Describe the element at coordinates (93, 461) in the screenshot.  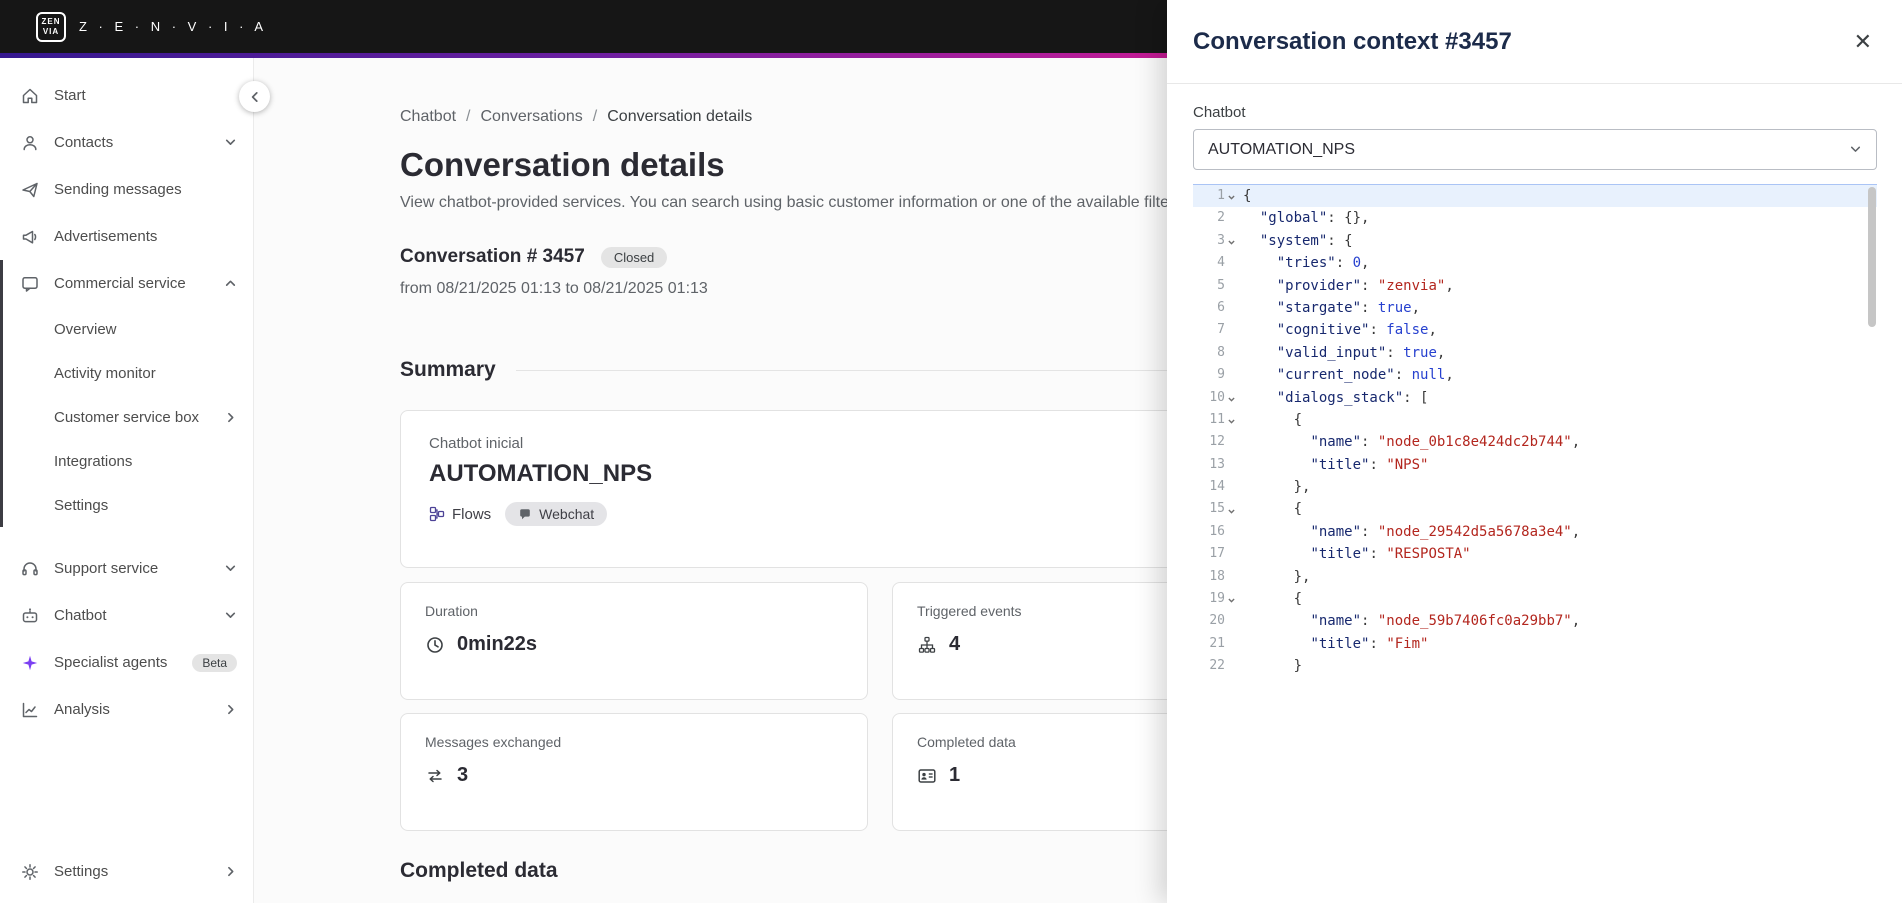
I see `sidebar-subitem-label: Integrations` at that location.